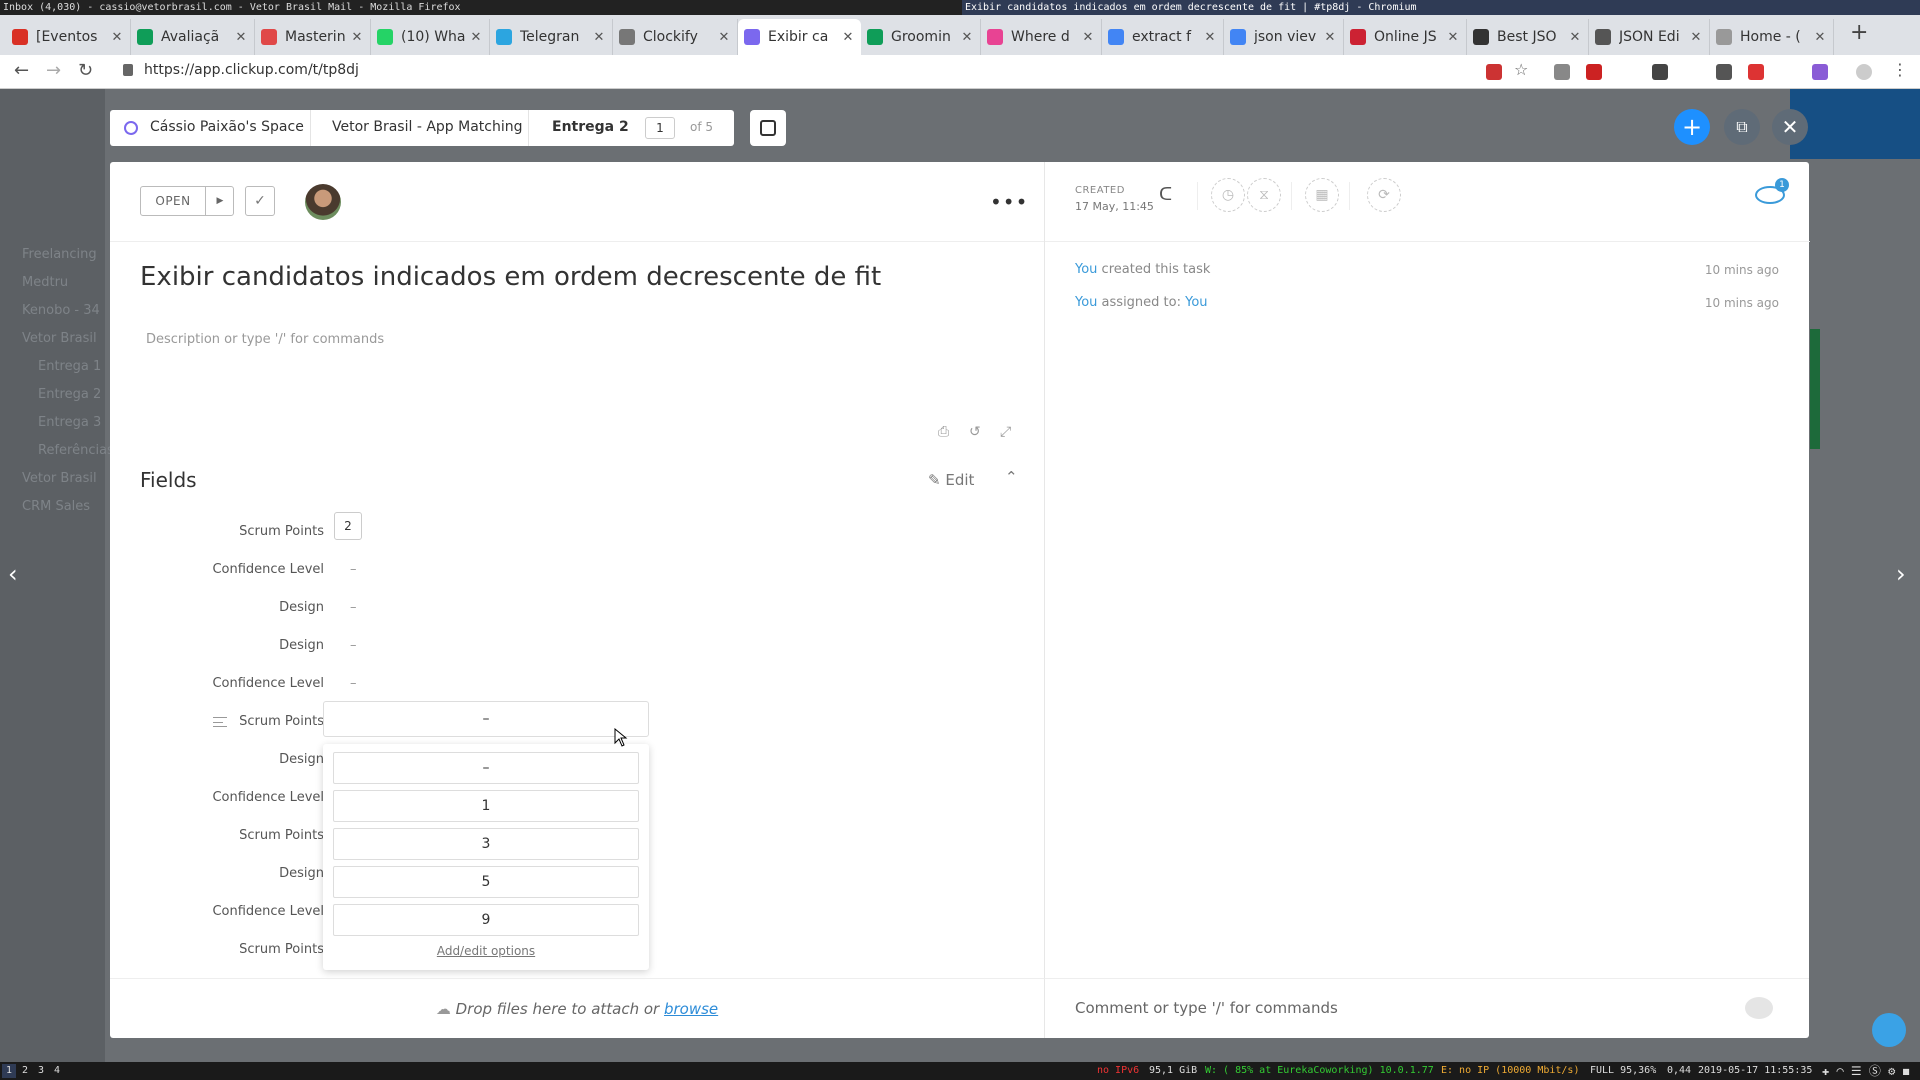  Describe the element at coordinates (1859, 32) in the screenshot. I see `new-tab-button: +` at that location.